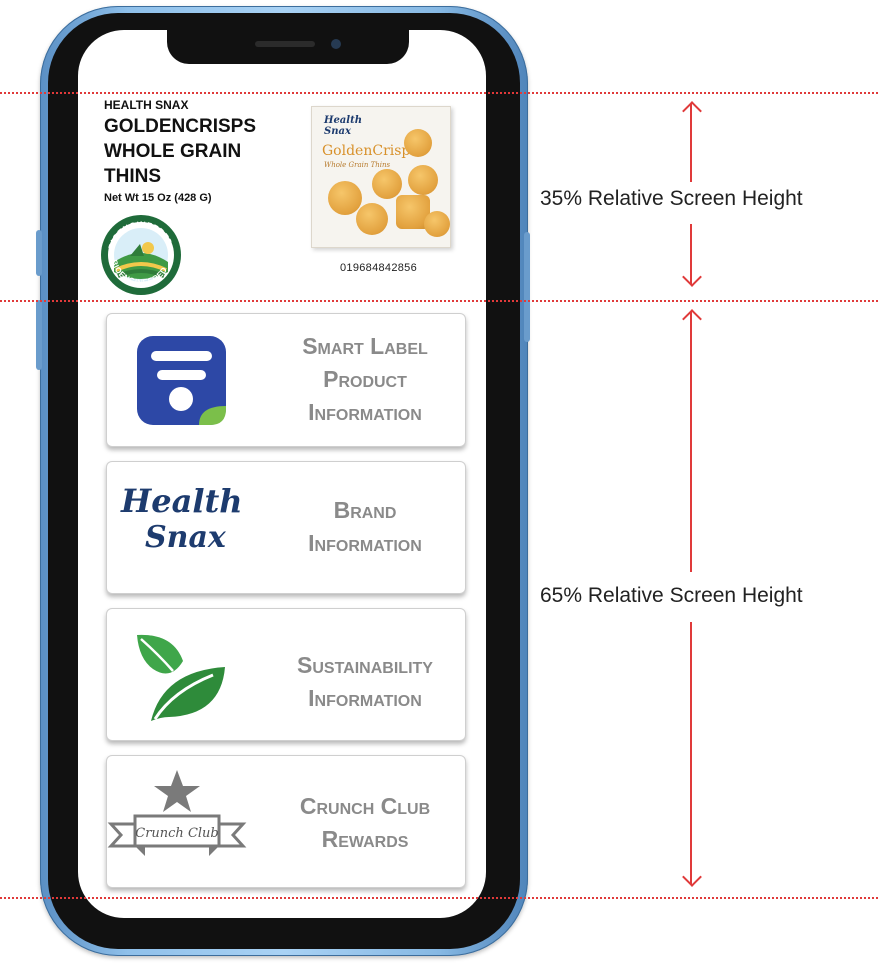 This screenshot has width=878, height=963. I want to click on leaf-icon, so click(181, 677).